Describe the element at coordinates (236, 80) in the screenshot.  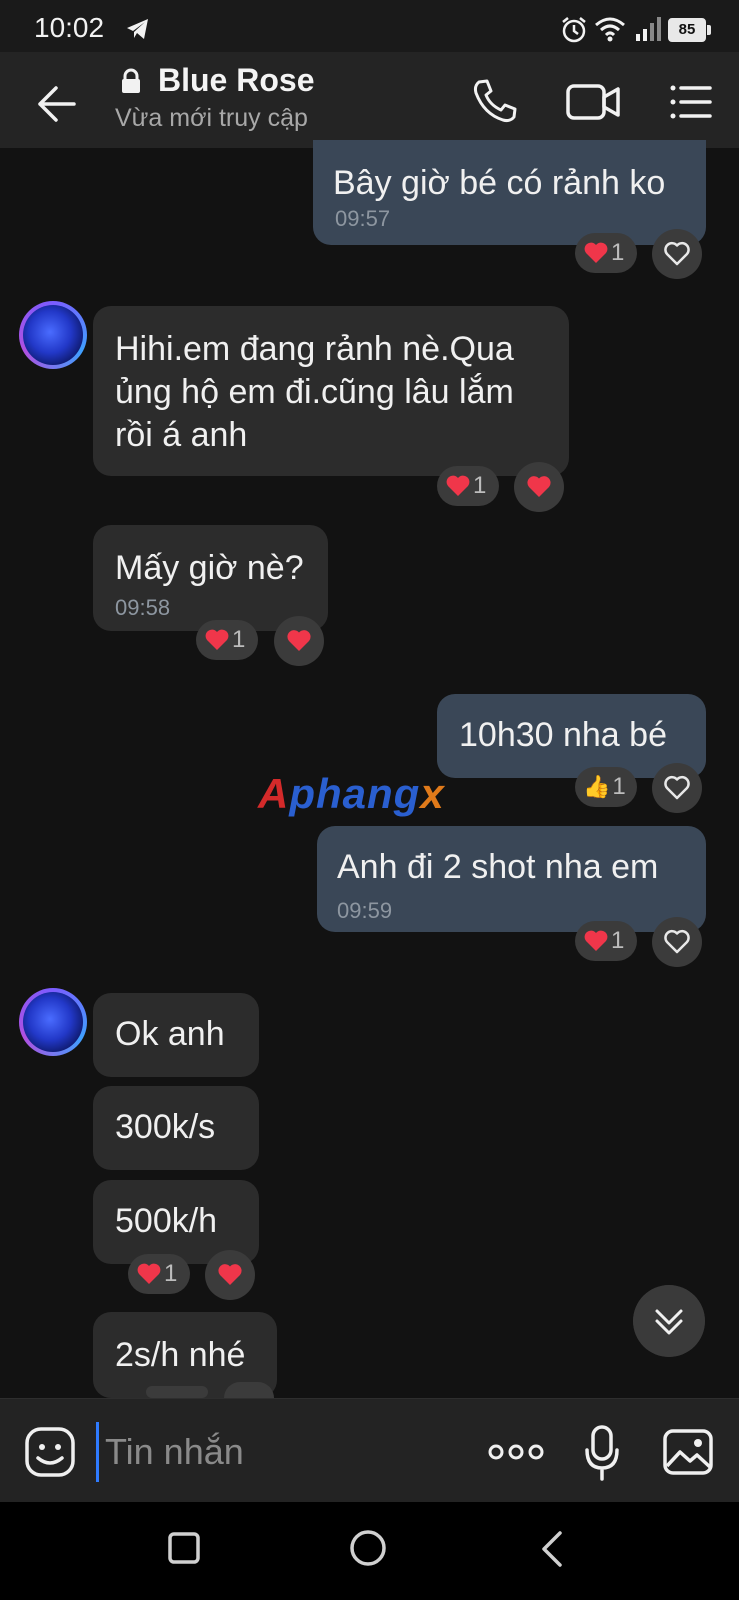
I see `contact-name: Blue Rose` at that location.